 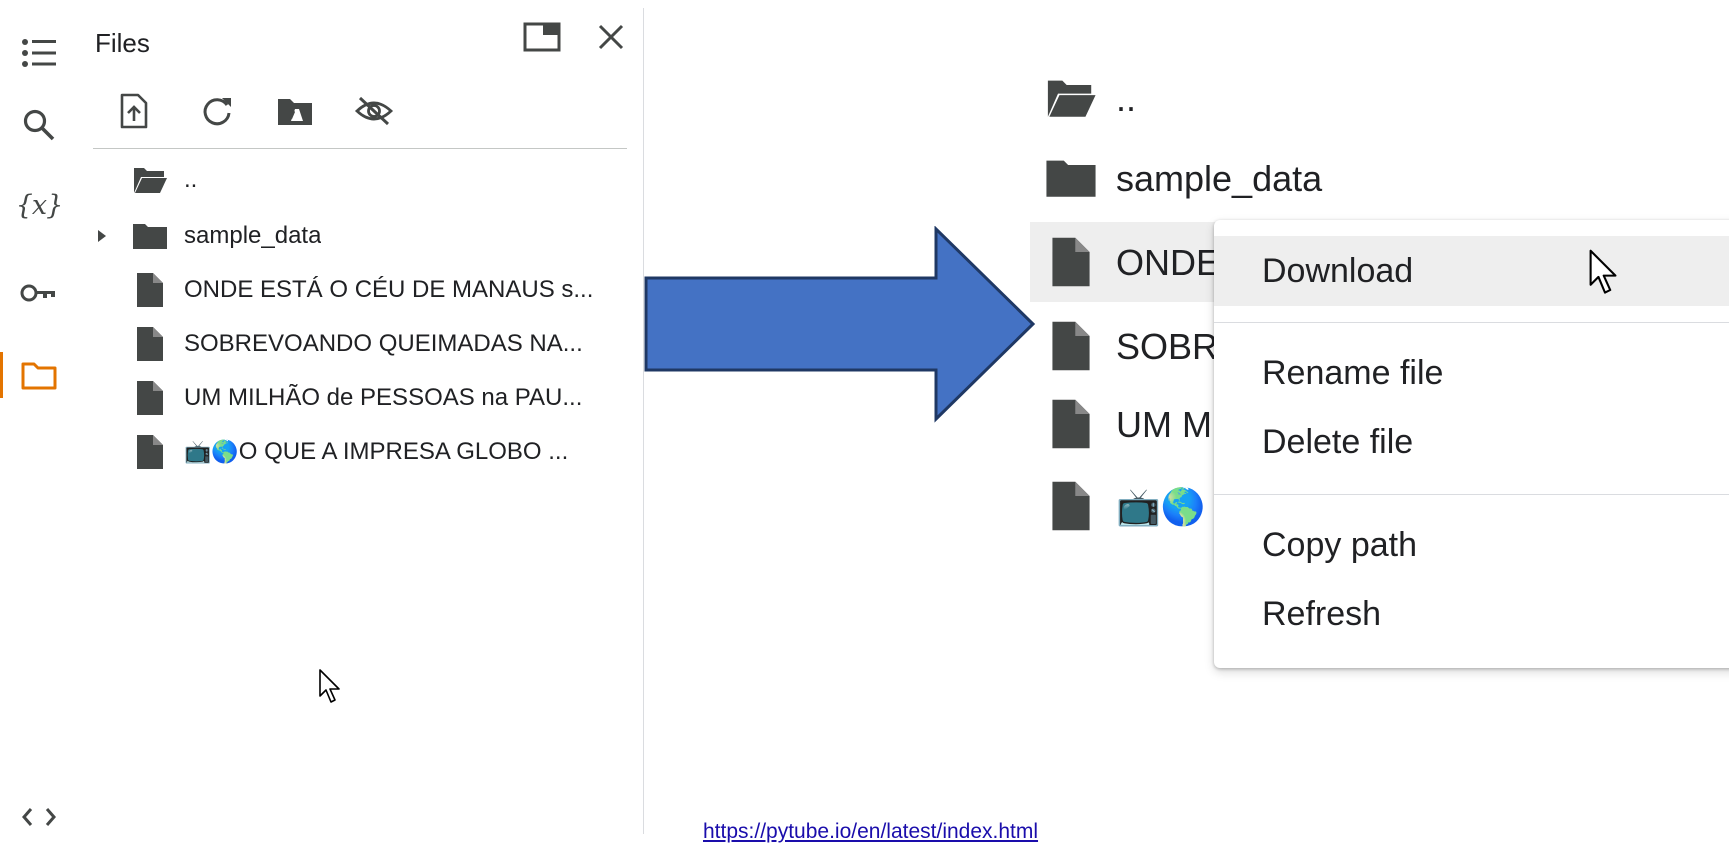 What do you see at coordinates (39, 53) in the screenshot?
I see `table-of-contents-icon` at bounding box center [39, 53].